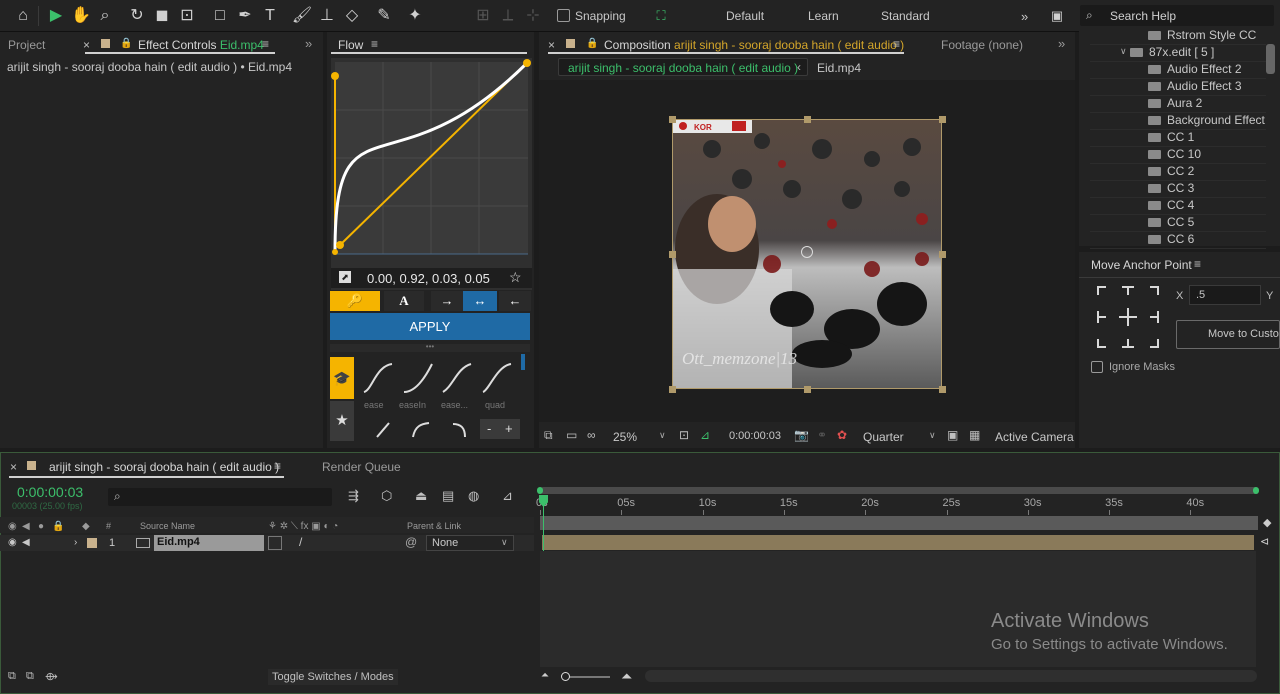 The height and width of the screenshot is (694, 1280). Describe the element at coordinates (523, 362) in the screenshot. I see `preset-scrollbar` at that location.